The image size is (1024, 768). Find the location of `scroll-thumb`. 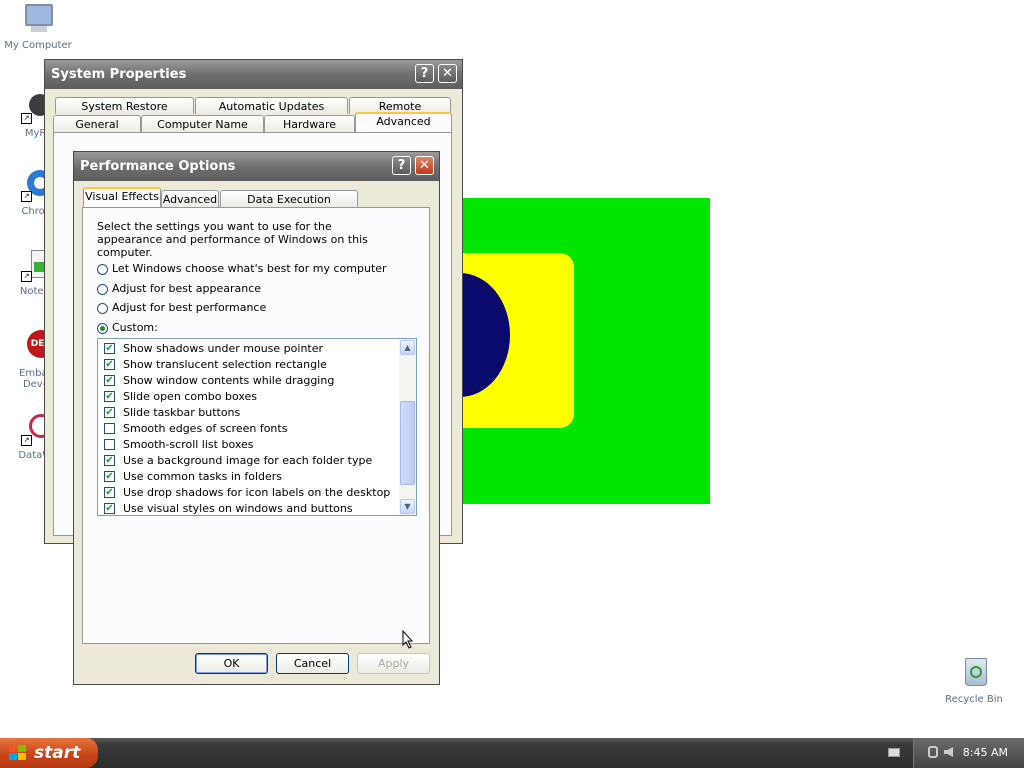

scroll-thumb is located at coordinates (407, 443).